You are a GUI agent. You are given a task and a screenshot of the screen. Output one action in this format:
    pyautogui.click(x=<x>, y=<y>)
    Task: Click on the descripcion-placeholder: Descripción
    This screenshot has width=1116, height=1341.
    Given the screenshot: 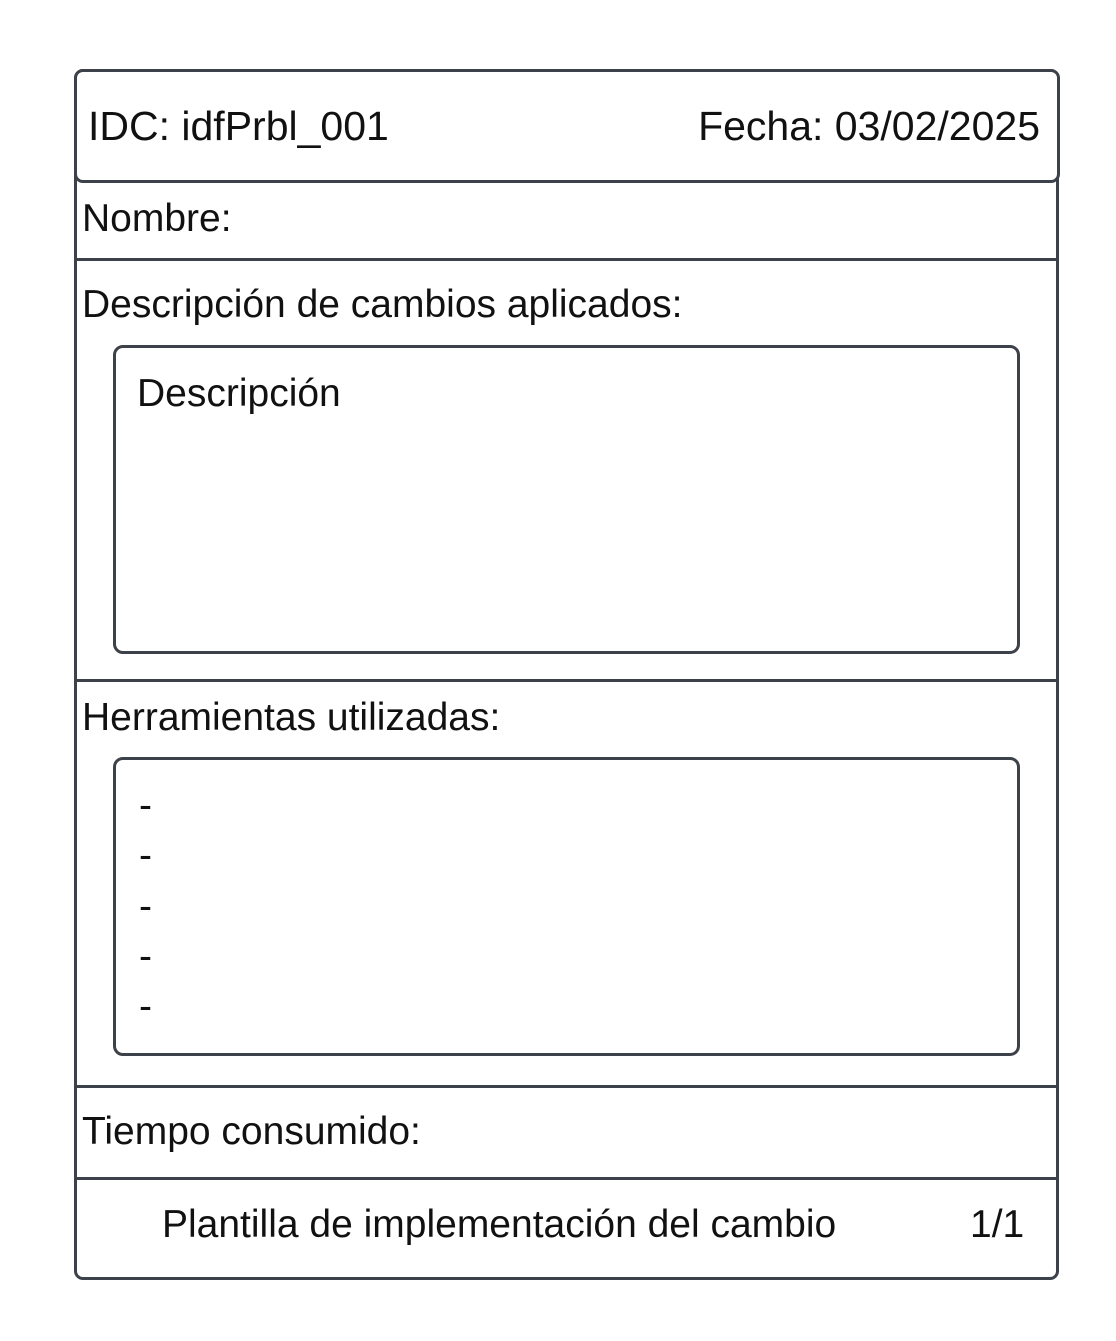 What is the action you would take?
    pyautogui.click(x=239, y=393)
    